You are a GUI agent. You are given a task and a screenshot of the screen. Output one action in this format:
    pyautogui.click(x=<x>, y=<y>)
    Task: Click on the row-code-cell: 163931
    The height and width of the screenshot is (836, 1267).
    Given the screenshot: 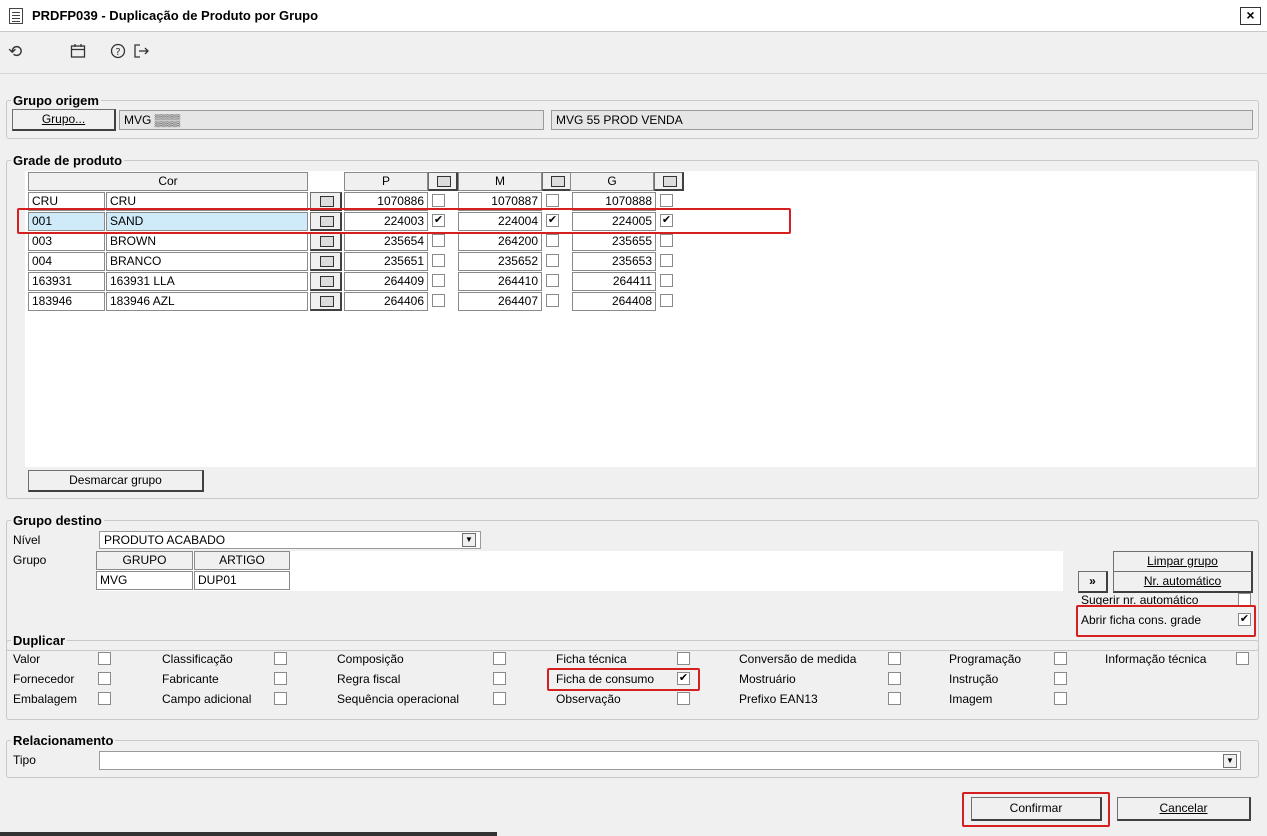 What is the action you would take?
    pyautogui.click(x=66, y=281)
    